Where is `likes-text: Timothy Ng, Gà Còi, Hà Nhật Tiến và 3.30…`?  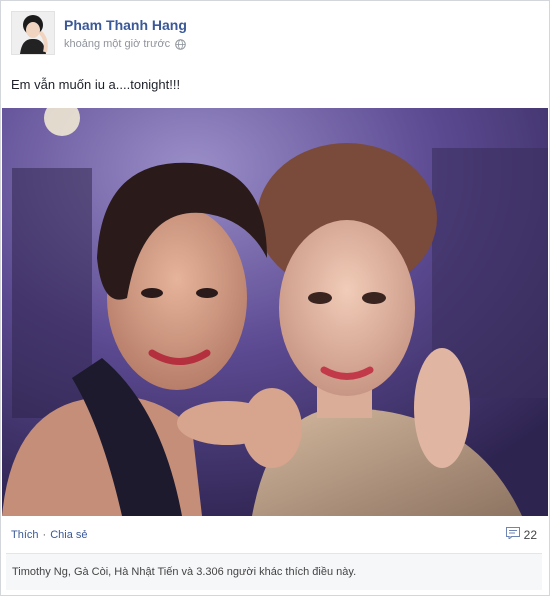
likes-text: Timothy Ng, Gà Còi, Hà Nhật Tiến và 3.30… is located at coordinates (184, 572).